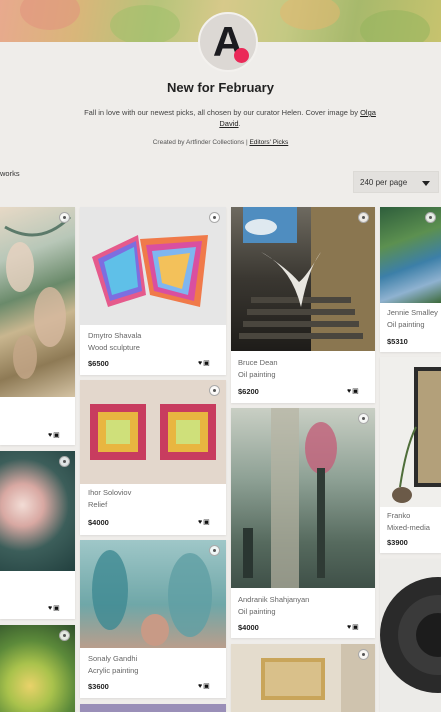 The image size is (441, 712). I want to click on relief-image, so click(153, 432).